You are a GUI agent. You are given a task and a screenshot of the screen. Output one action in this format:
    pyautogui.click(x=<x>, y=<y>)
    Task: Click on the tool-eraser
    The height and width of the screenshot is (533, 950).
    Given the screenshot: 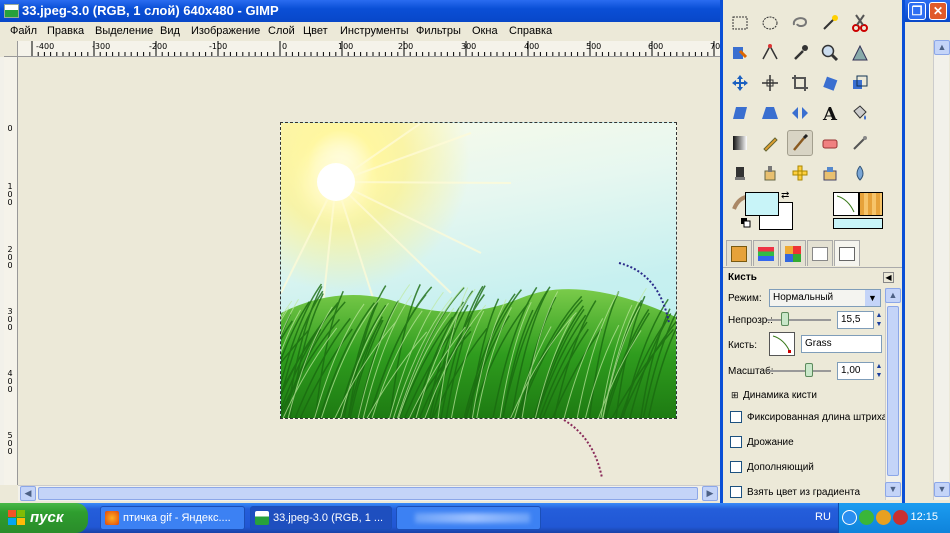 What is the action you would take?
    pyautogui.click(x=830, y=143)
    